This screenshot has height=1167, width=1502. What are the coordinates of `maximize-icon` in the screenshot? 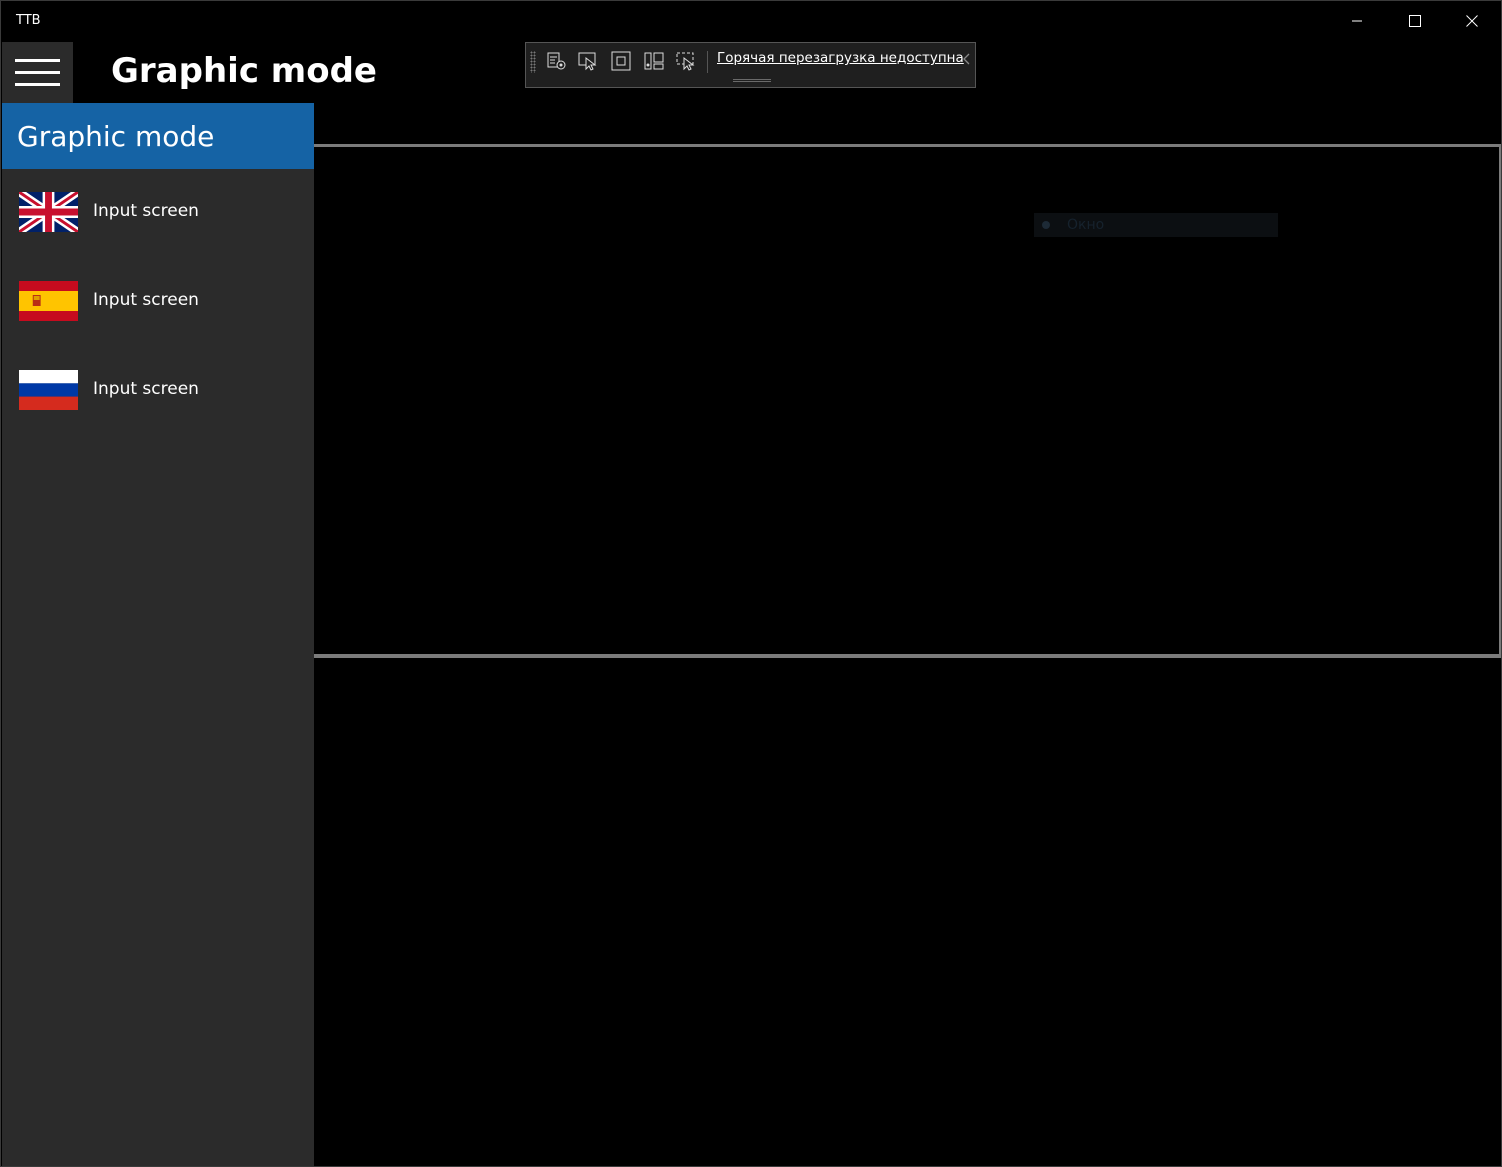 It's located at (1415, 21).